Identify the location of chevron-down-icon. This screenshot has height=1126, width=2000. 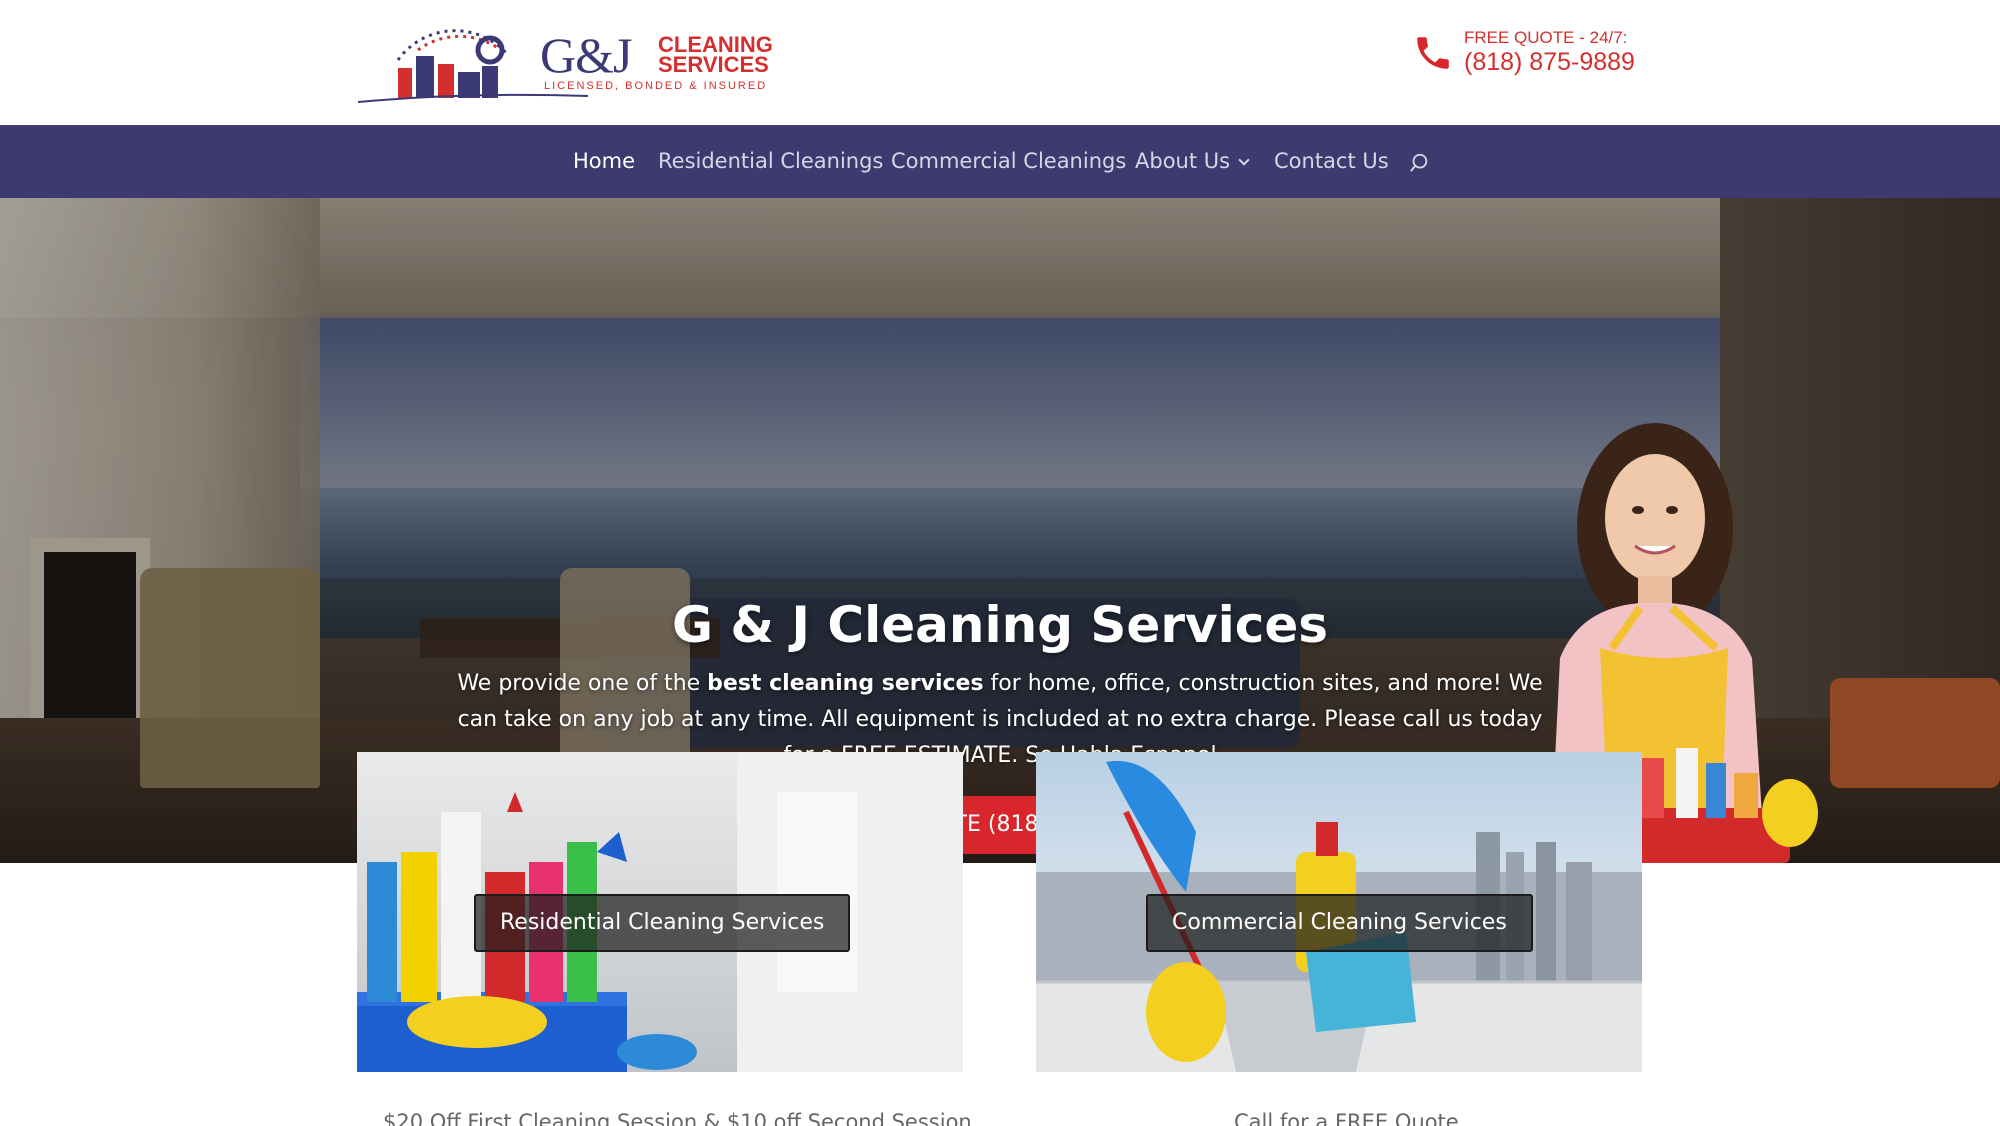
(1244, 160).